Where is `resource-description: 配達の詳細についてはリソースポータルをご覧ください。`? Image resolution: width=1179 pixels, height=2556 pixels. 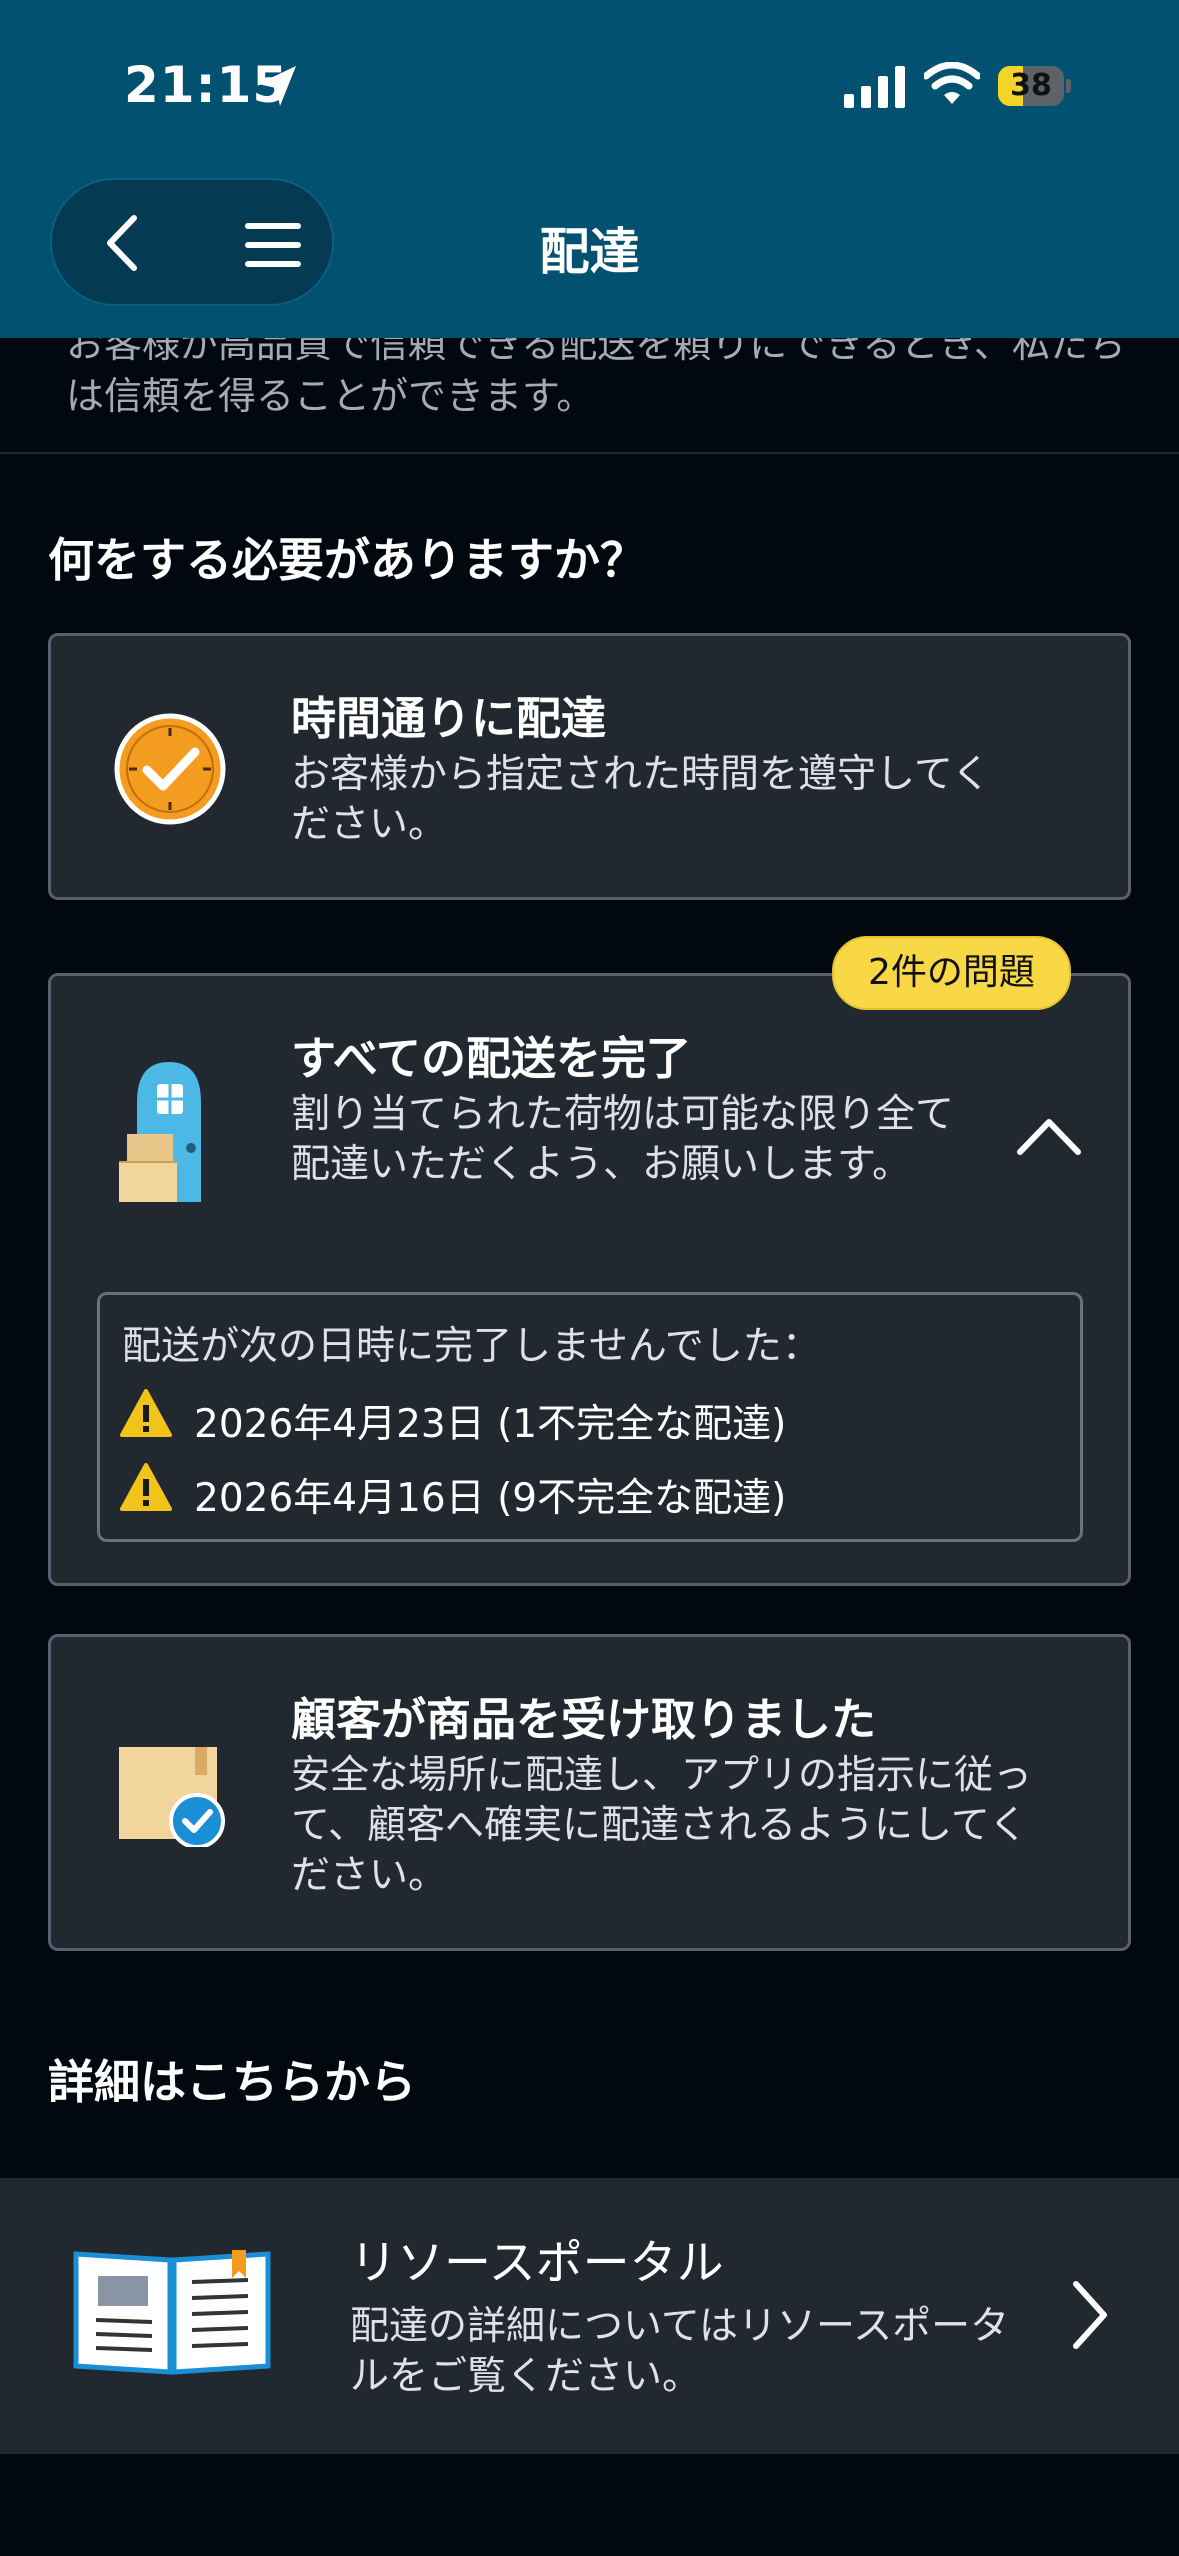 resource-description: 配達の詳細についてはリソースポータルをご覧ください。 is located at coordinates (680, 2351).